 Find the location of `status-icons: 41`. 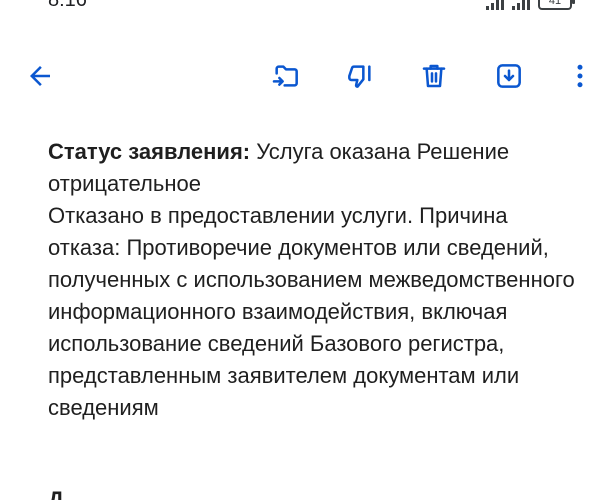

status-icons: 41 is located at coordinates (530, 5).